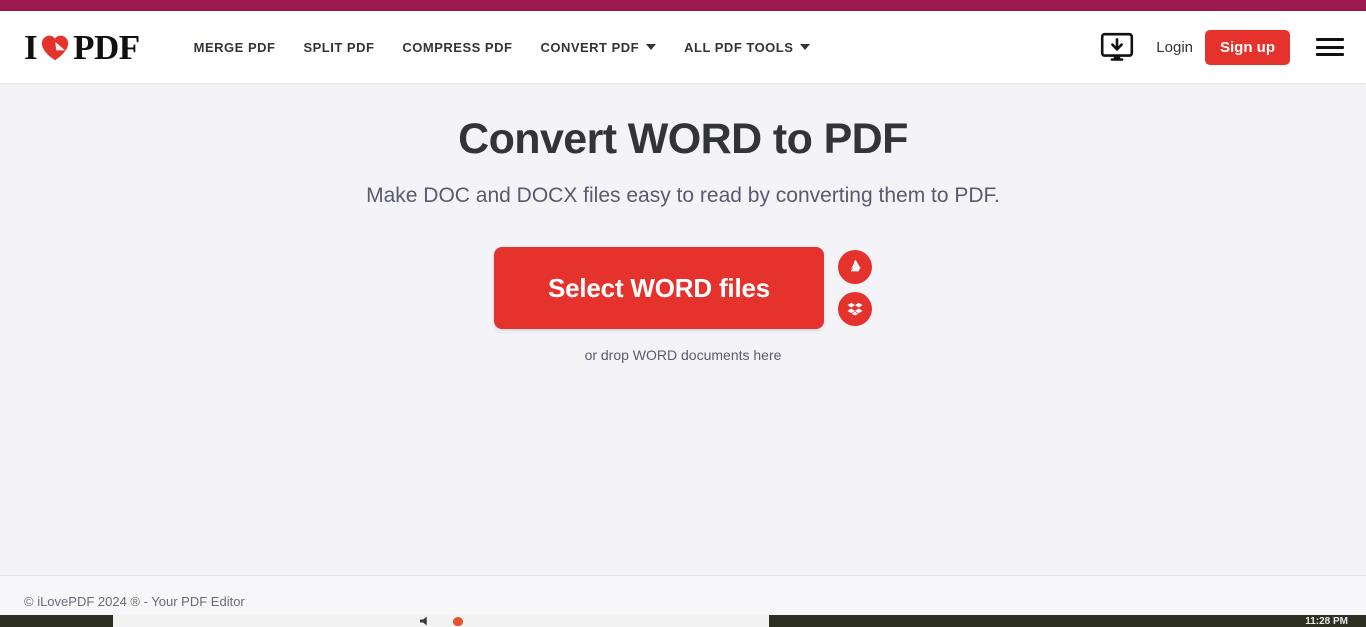 The width and height of the screenshot is (1366, 627). Describe the element at coordinates (106, 47) in the screenshot. I see `logo-text-right: PDF` at that location.